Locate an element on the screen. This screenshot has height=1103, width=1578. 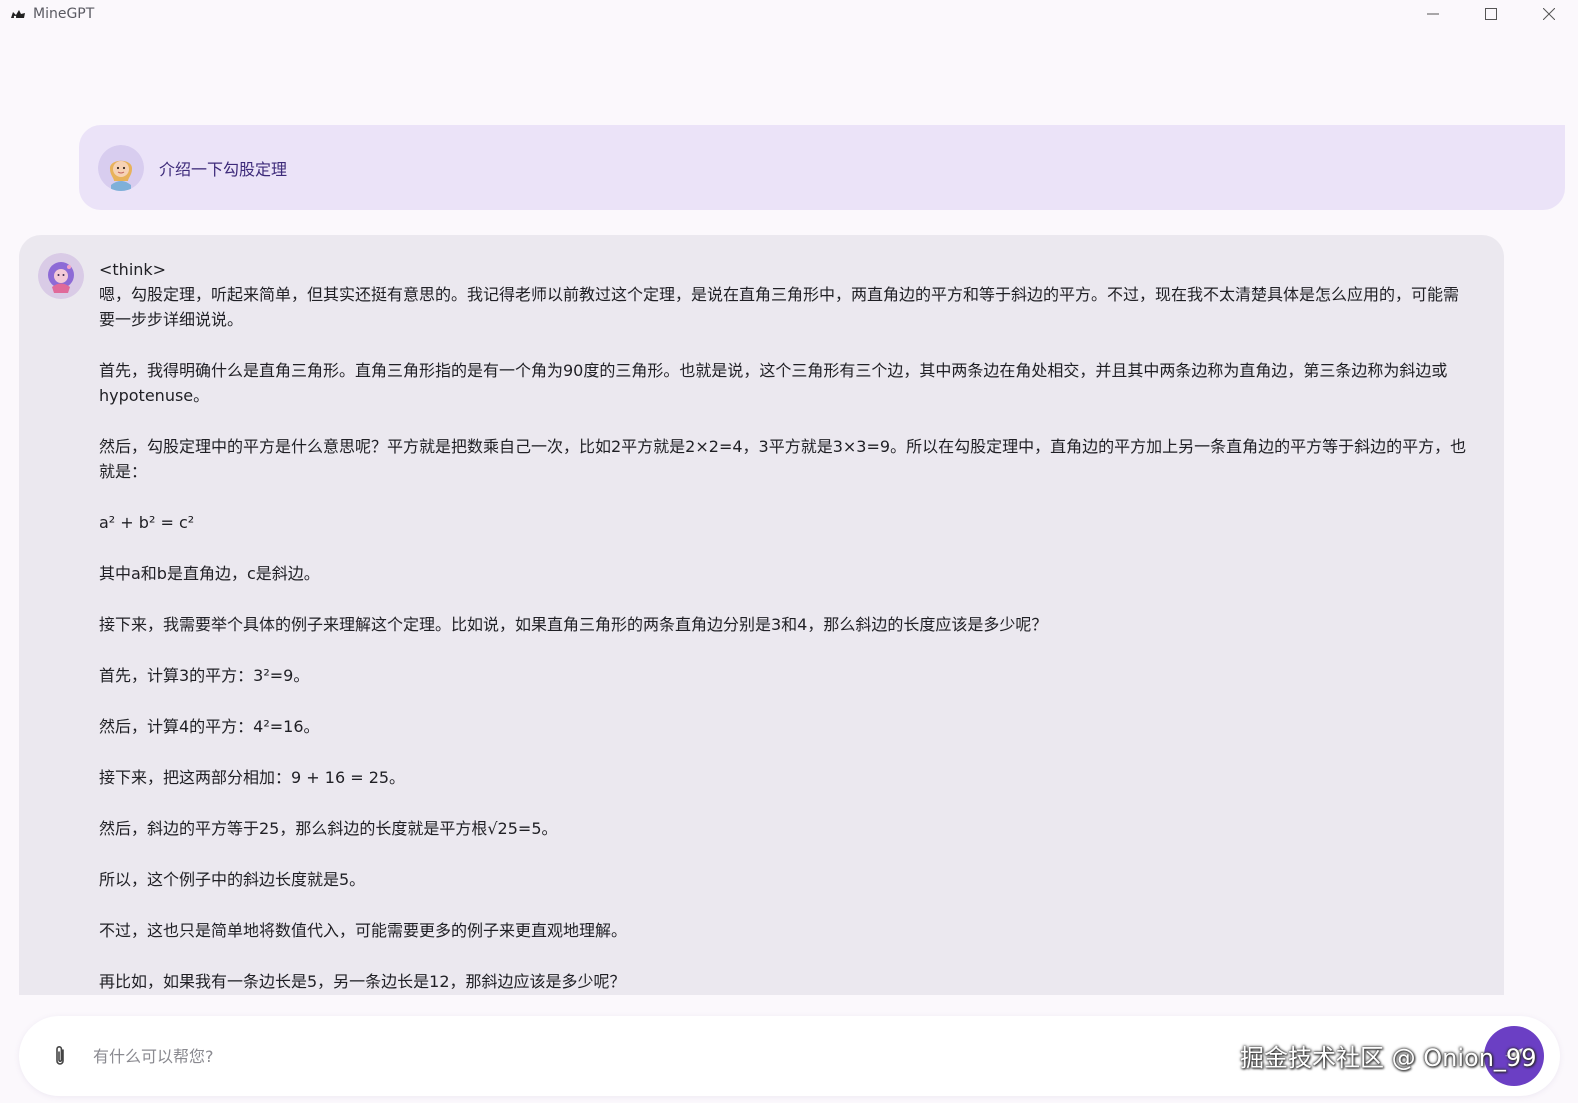
minimize-button is located at coordinates (1433, 14).